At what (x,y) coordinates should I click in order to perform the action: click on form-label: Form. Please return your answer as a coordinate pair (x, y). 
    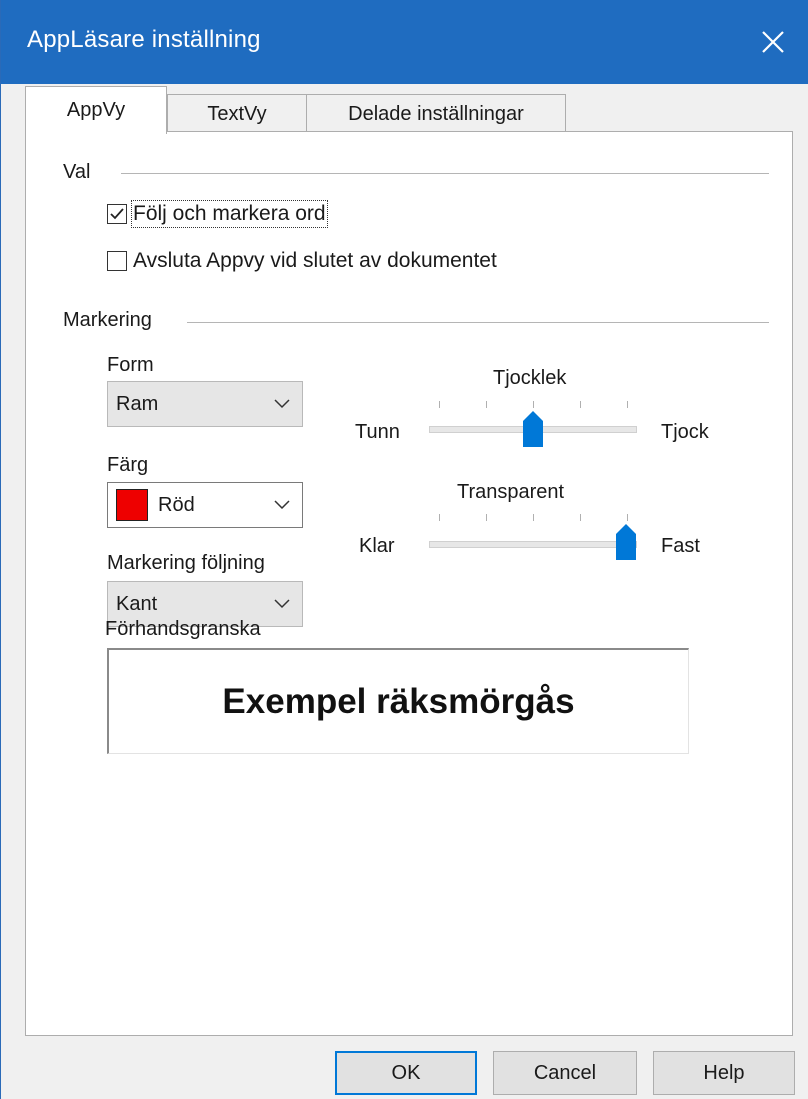
    Looking at the image, I should click on (130, 365).